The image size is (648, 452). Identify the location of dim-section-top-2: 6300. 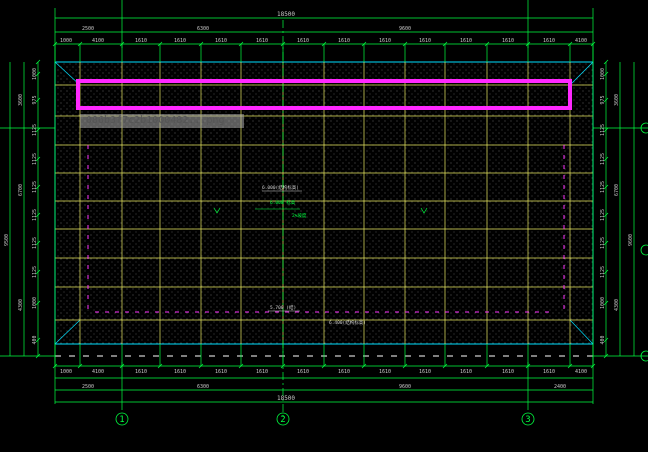
(203, 29).